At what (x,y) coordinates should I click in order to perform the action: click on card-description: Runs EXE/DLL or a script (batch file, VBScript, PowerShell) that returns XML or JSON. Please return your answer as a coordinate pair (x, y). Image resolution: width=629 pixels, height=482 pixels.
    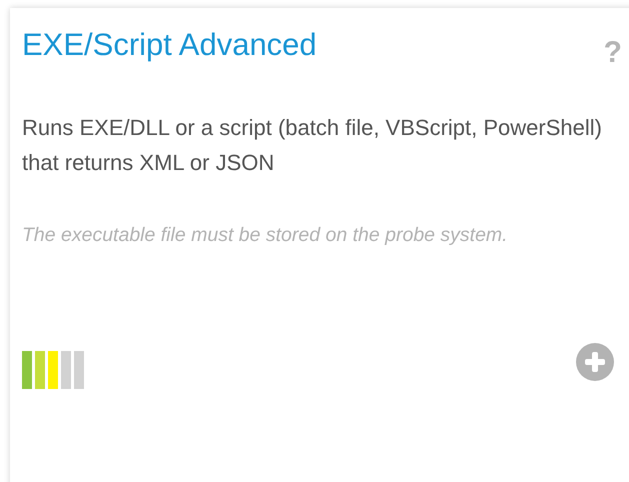
    Looking at the image, I should click on (312, 145).